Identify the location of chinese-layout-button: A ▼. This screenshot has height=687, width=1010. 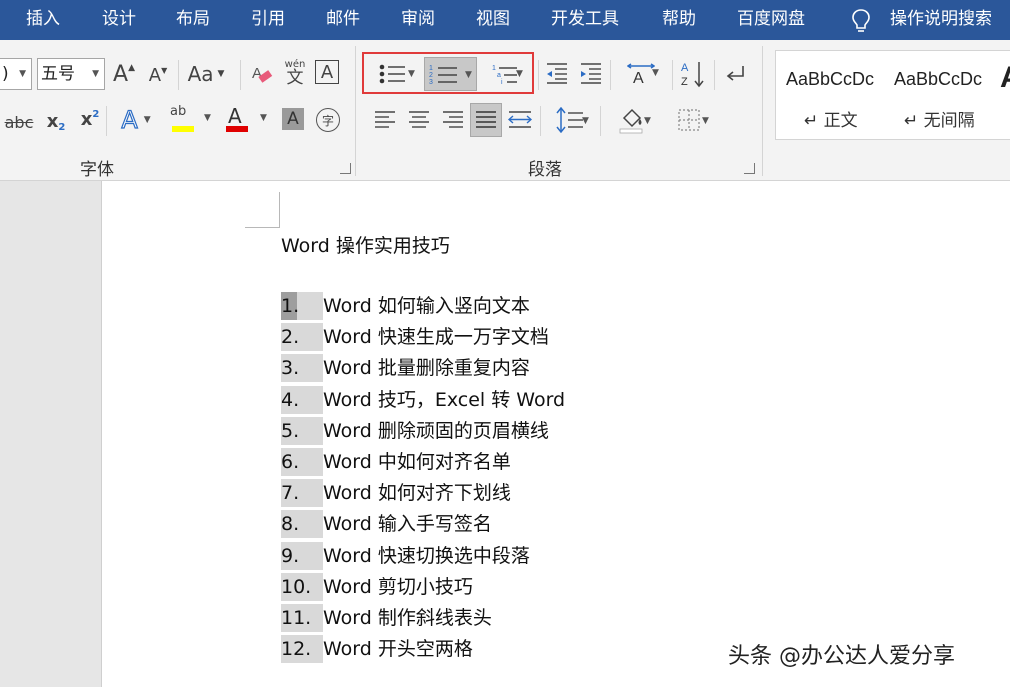
(641, 73).